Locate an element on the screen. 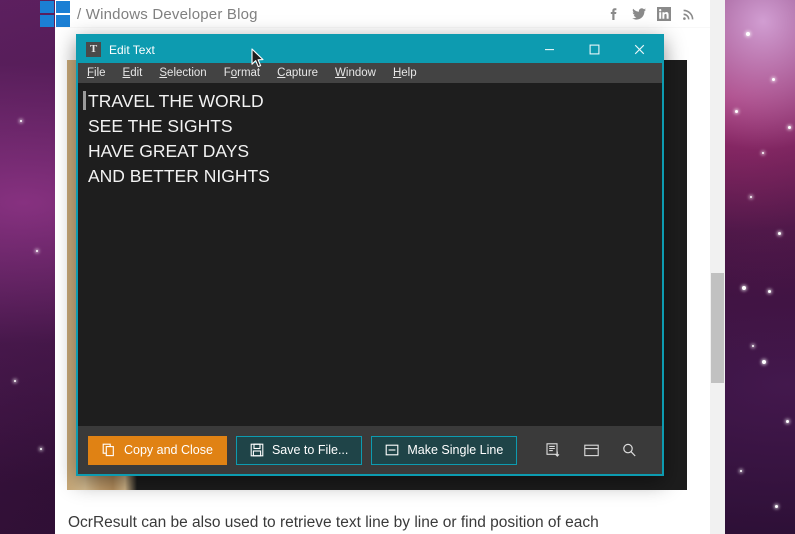 The image size is (795, 534). menu-item-capture: Capture is located at coordinates (297, 73).